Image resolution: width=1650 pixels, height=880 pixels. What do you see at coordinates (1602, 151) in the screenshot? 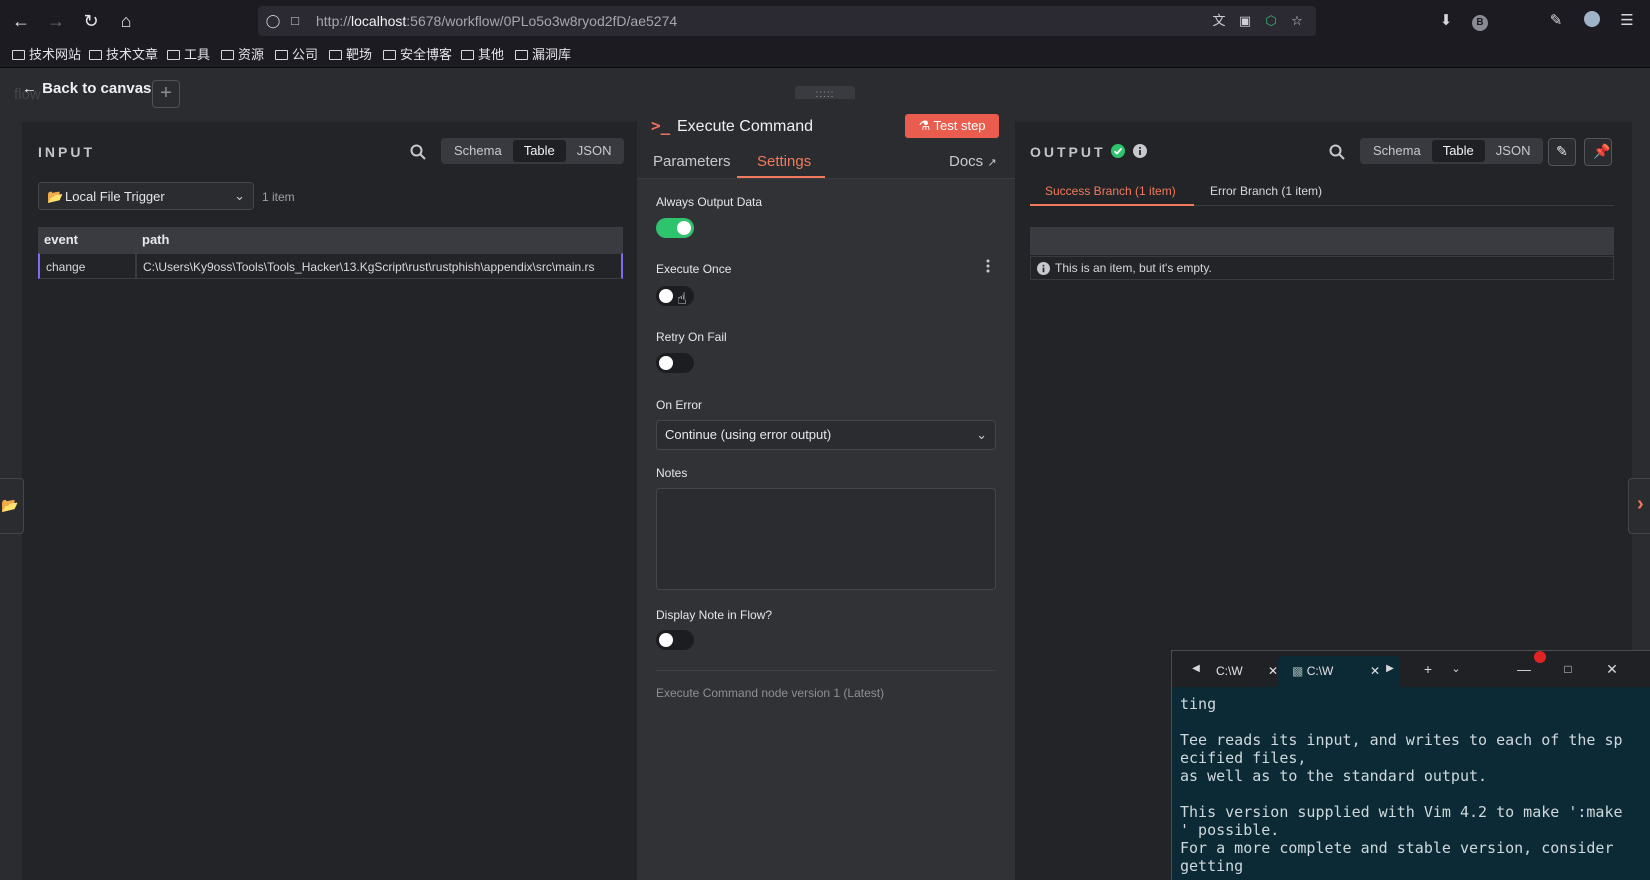
I see `pin-icon: 📌` at bounding box center [1602, 151].